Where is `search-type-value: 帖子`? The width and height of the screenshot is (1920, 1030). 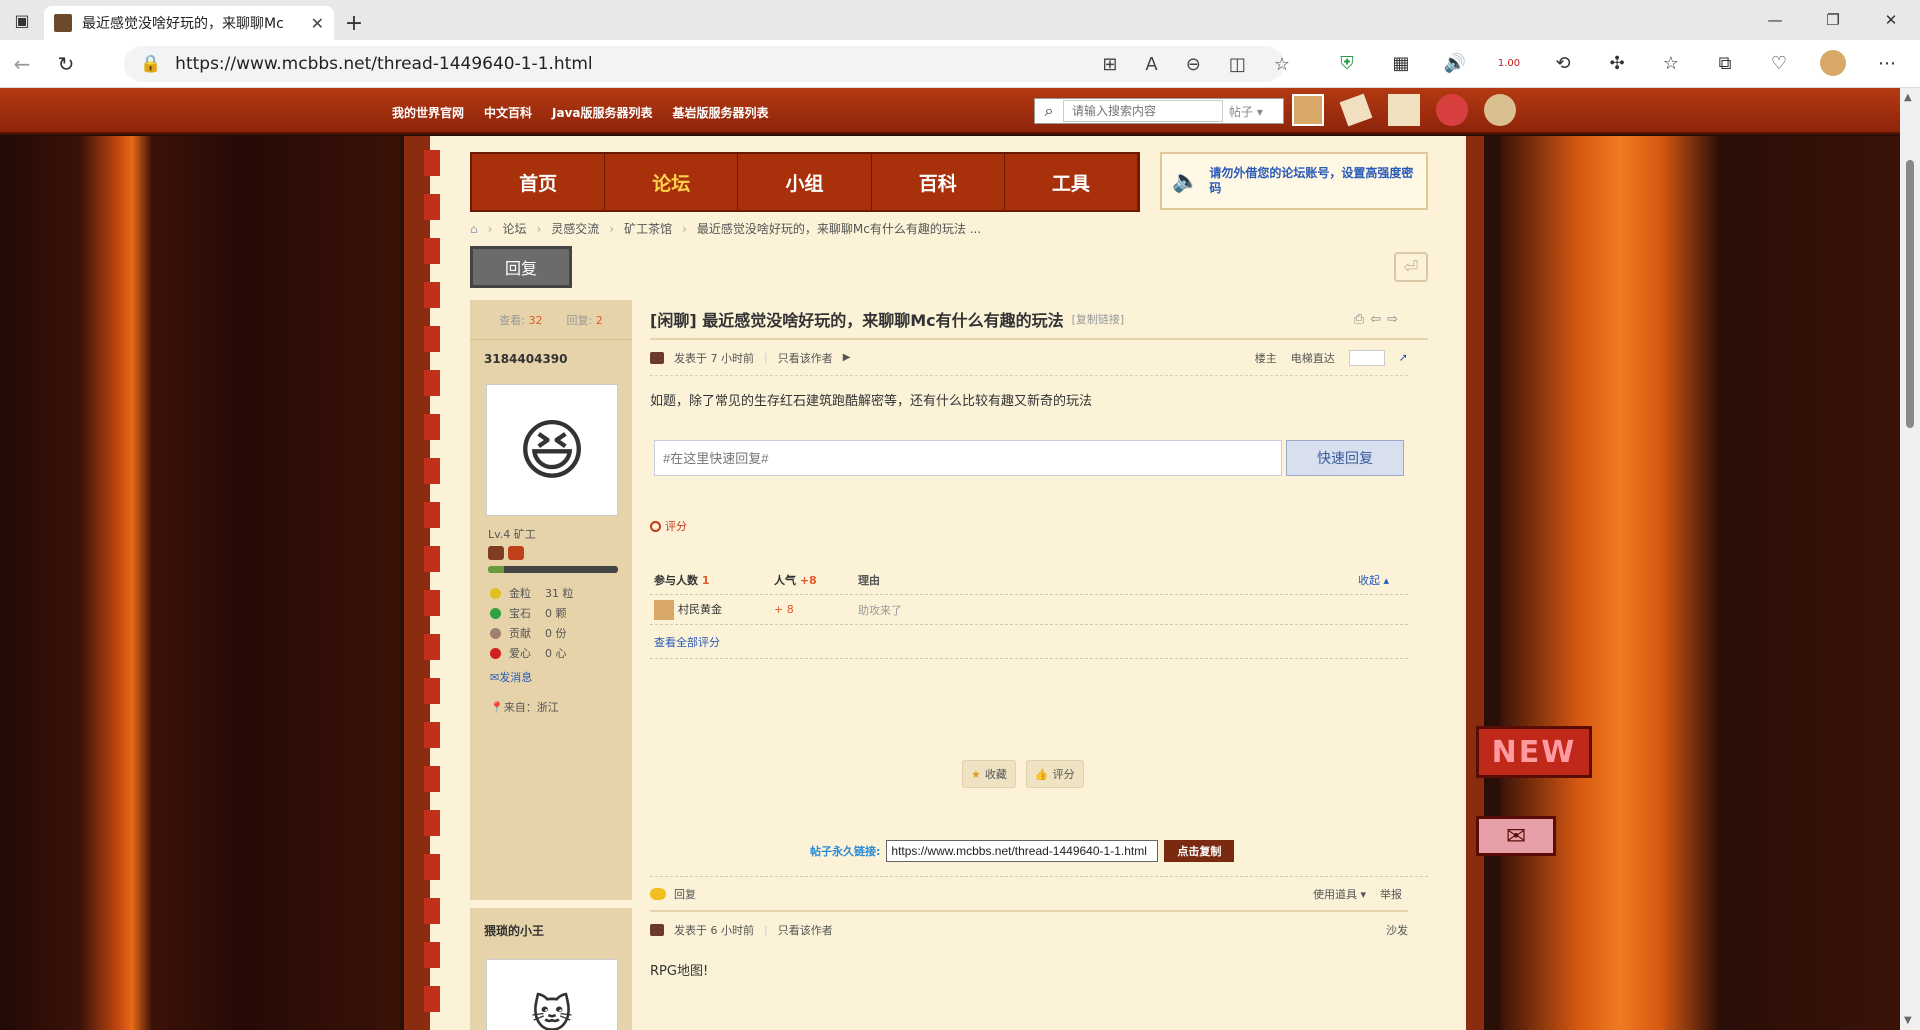 search-type-value: 帖子 is located at coordinates (1241, 111).